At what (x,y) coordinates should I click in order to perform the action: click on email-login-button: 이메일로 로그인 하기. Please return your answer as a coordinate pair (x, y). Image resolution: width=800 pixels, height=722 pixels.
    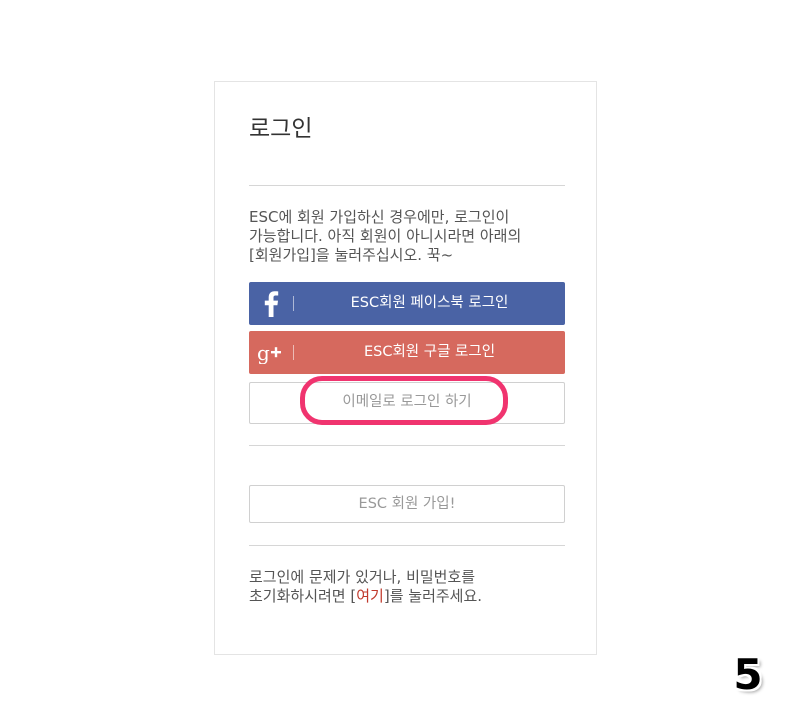
    Looking at the image, I should click on (407, 403).